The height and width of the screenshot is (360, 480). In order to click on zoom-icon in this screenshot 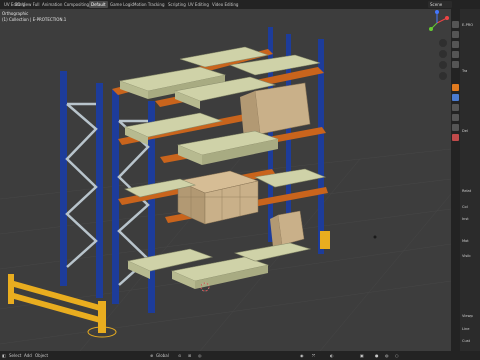, I will do `click(443, 43)`.